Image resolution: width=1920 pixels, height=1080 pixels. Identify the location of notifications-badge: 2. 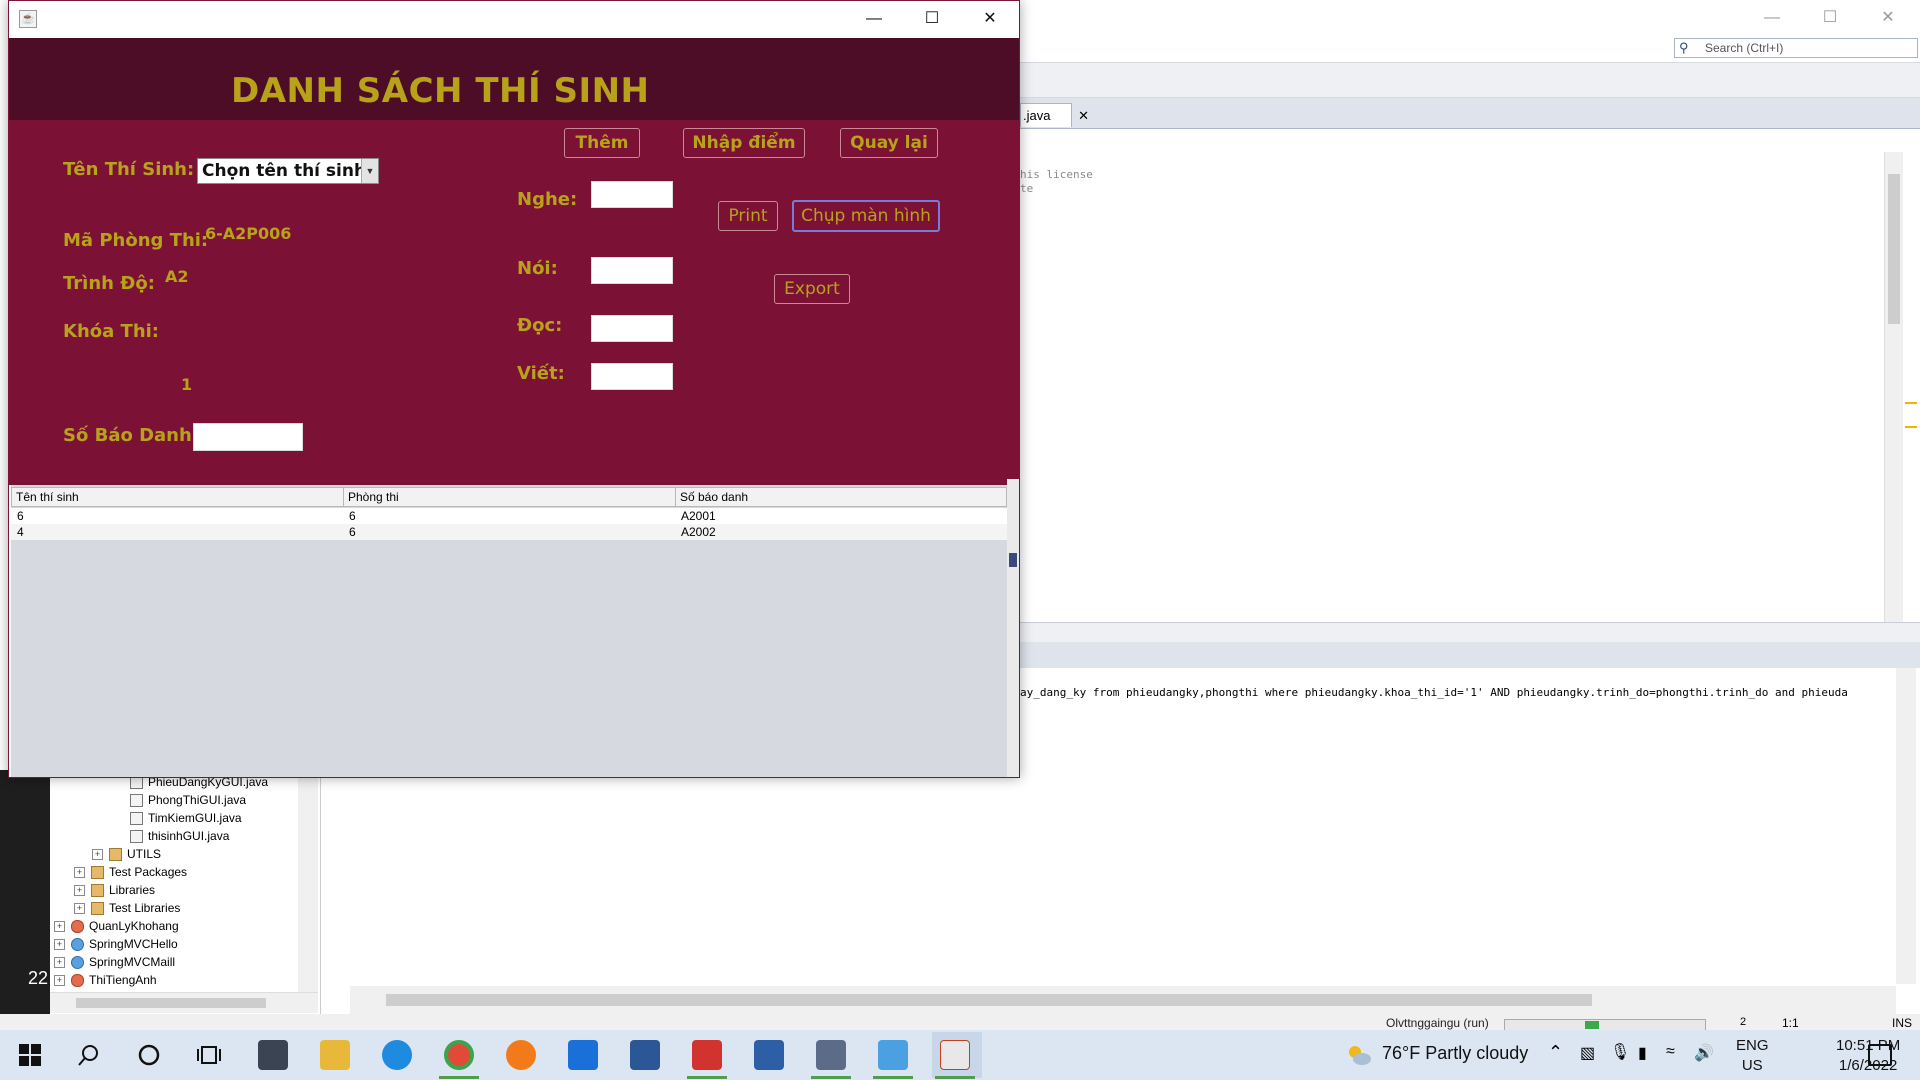
(1743, 1022).